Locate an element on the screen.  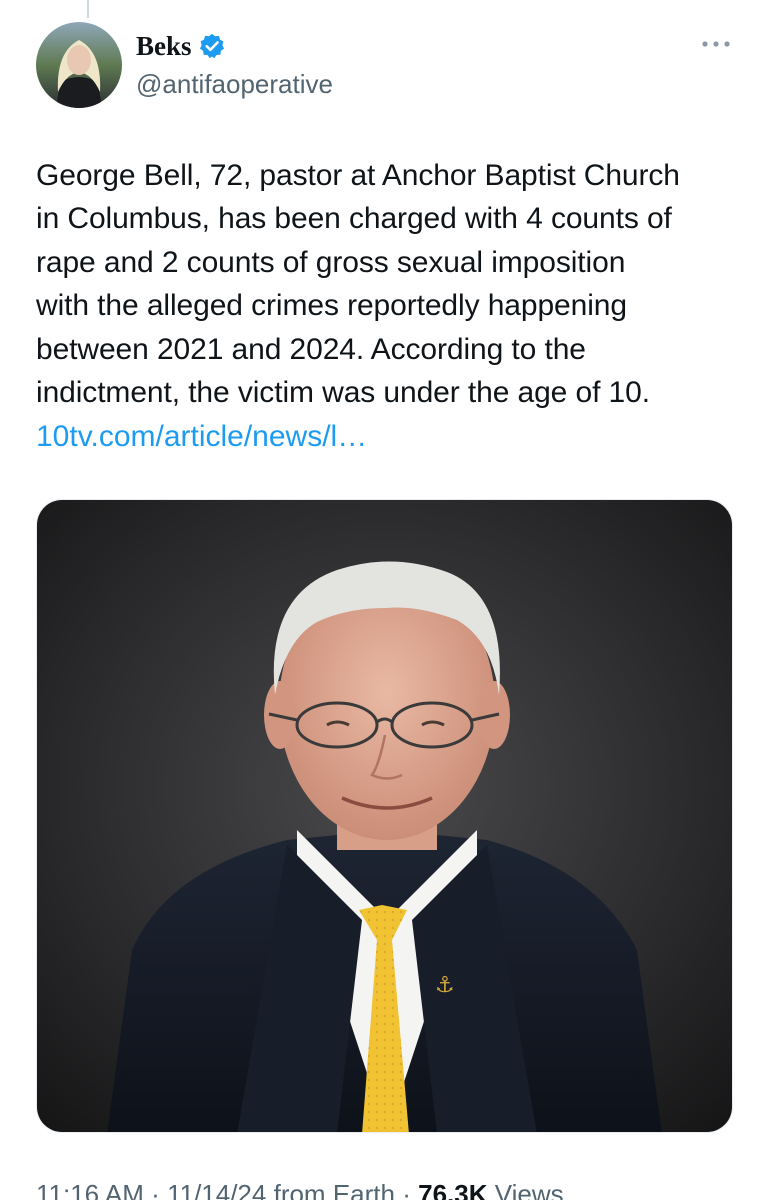
author-handle: @antifaoperative is located at coordinates (234, 84).